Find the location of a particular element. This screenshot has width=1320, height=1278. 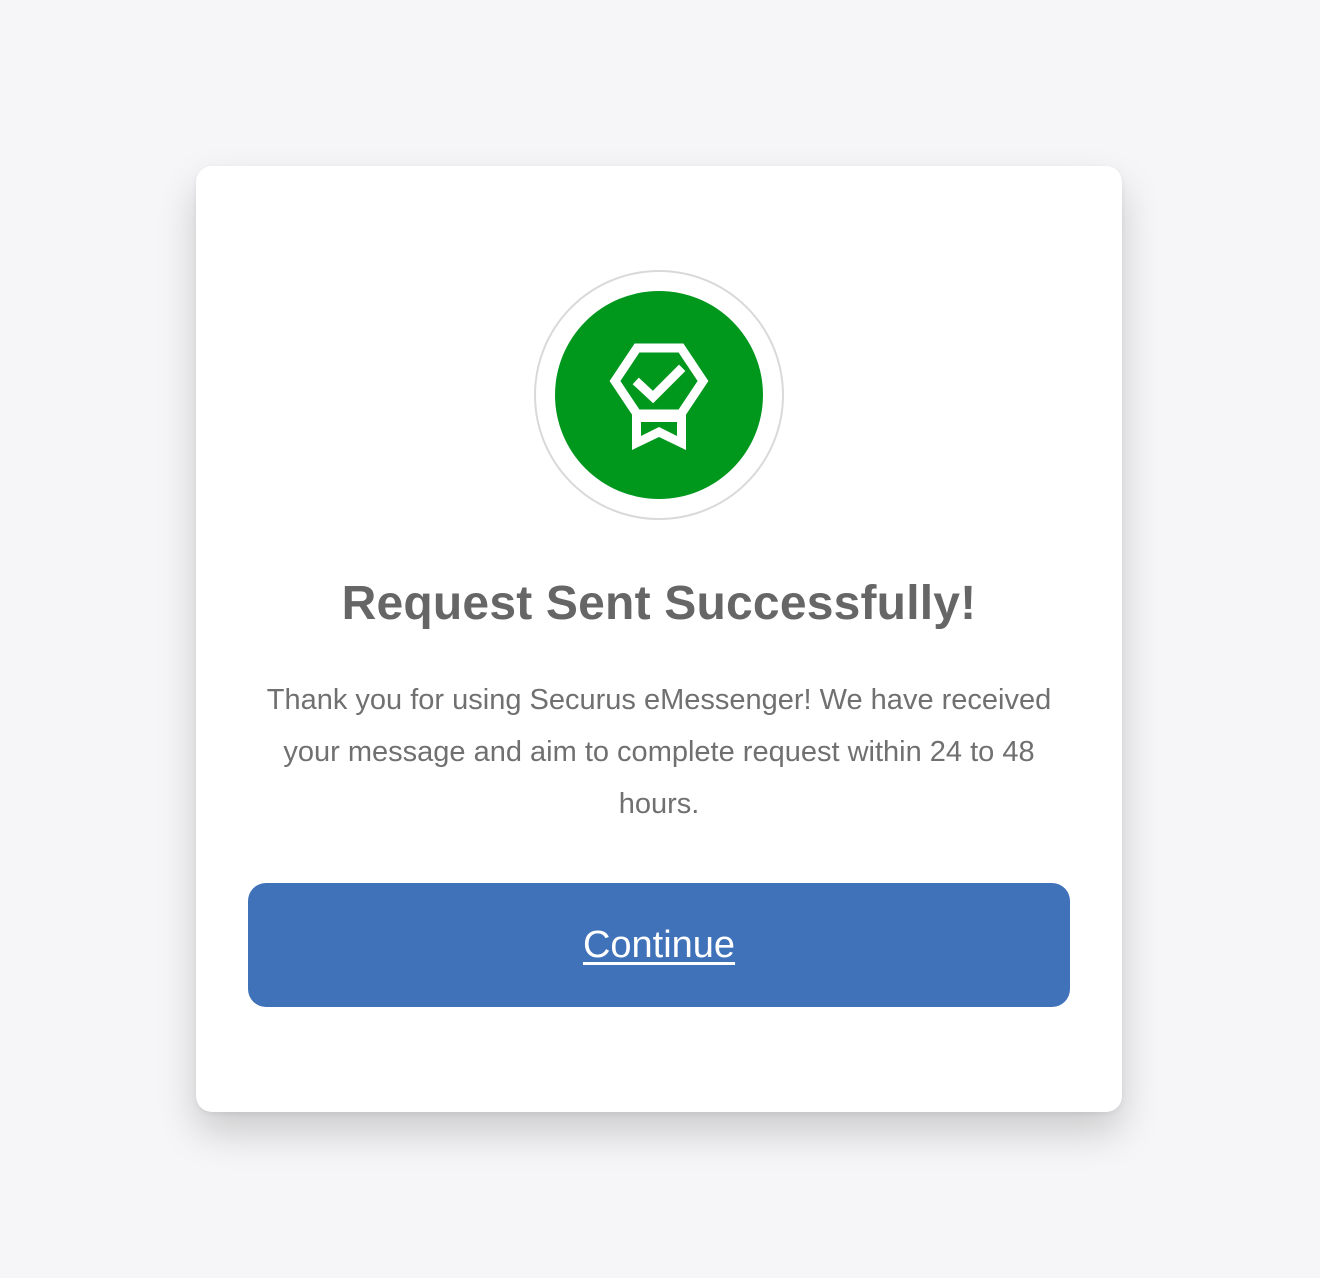

award-badge-check-icon is located at coordinates (659, 396).